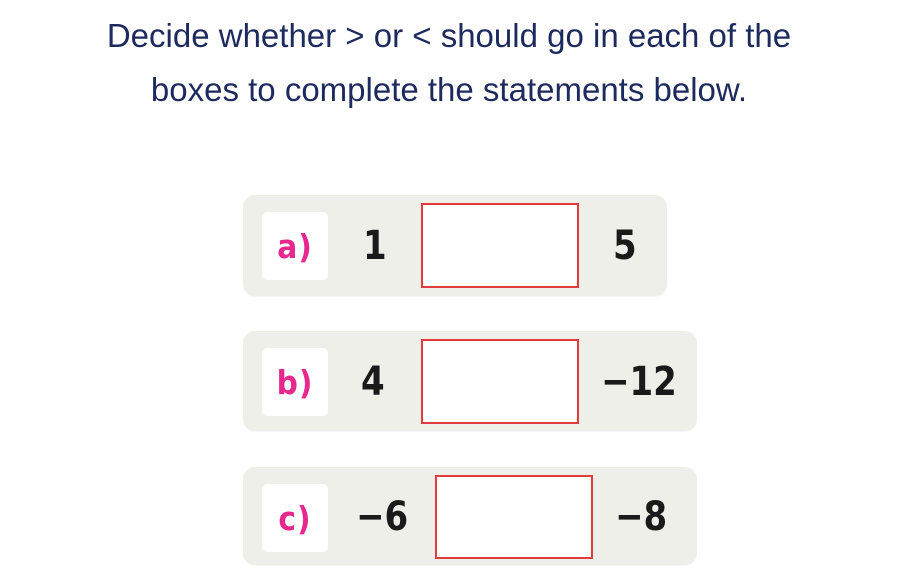 The image size is (898, 578). Describe the element at coordinates (295, 246) in the screenshot. I see `question-label: a)` at that location.